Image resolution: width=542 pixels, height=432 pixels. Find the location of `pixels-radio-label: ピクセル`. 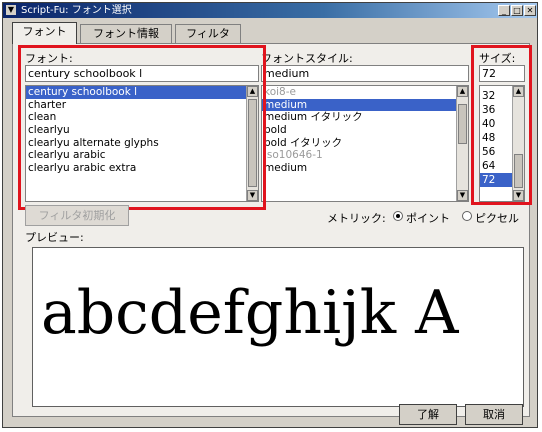

pixels-radio-label: ピクセル is located at coordinates (497, 218).